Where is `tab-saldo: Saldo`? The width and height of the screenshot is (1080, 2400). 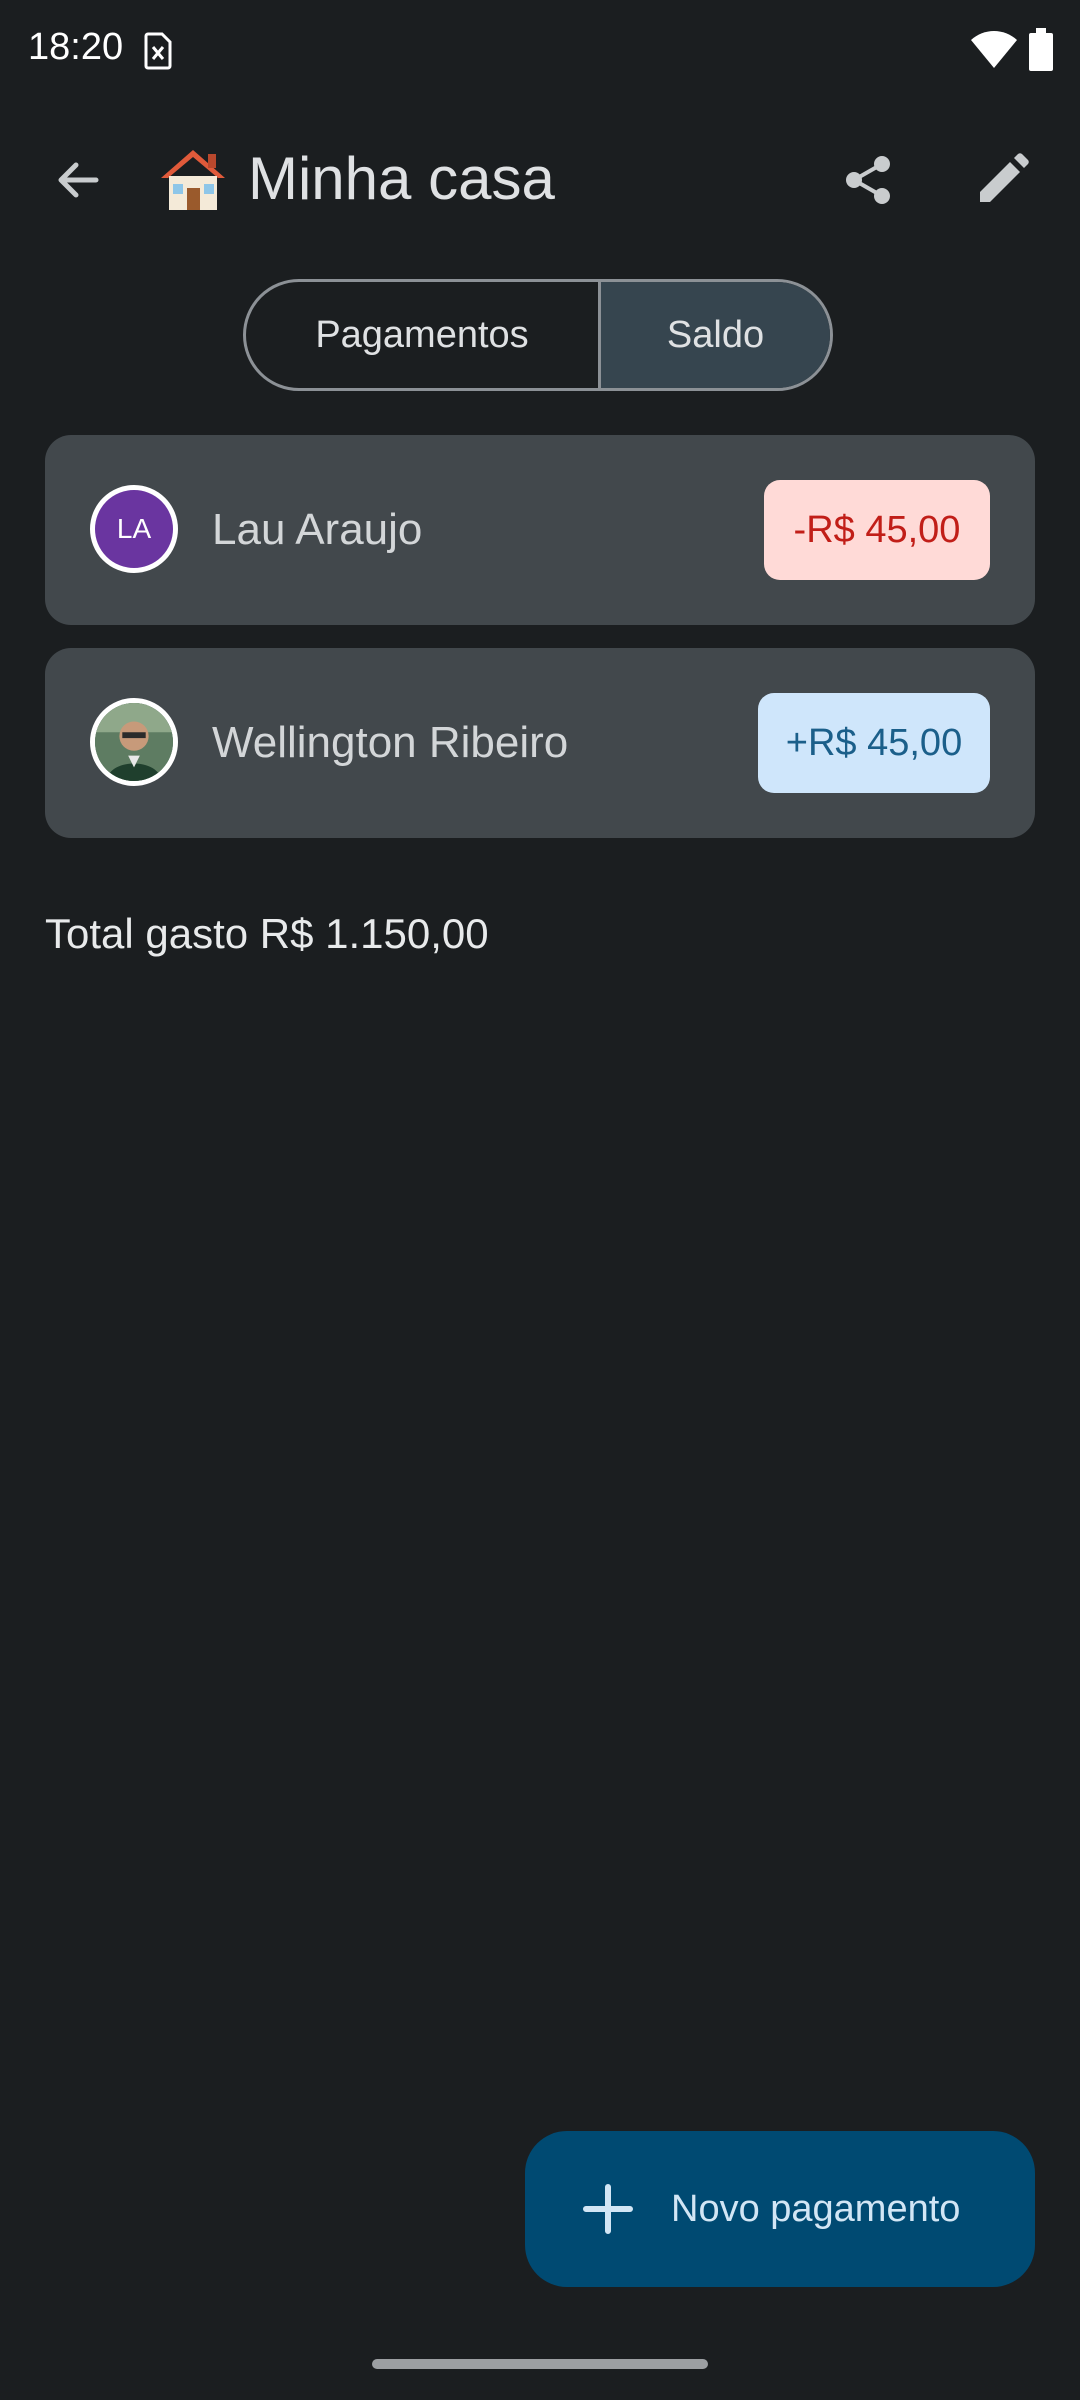 tab-saldo: Saldo is located at coordinates (715, 335).